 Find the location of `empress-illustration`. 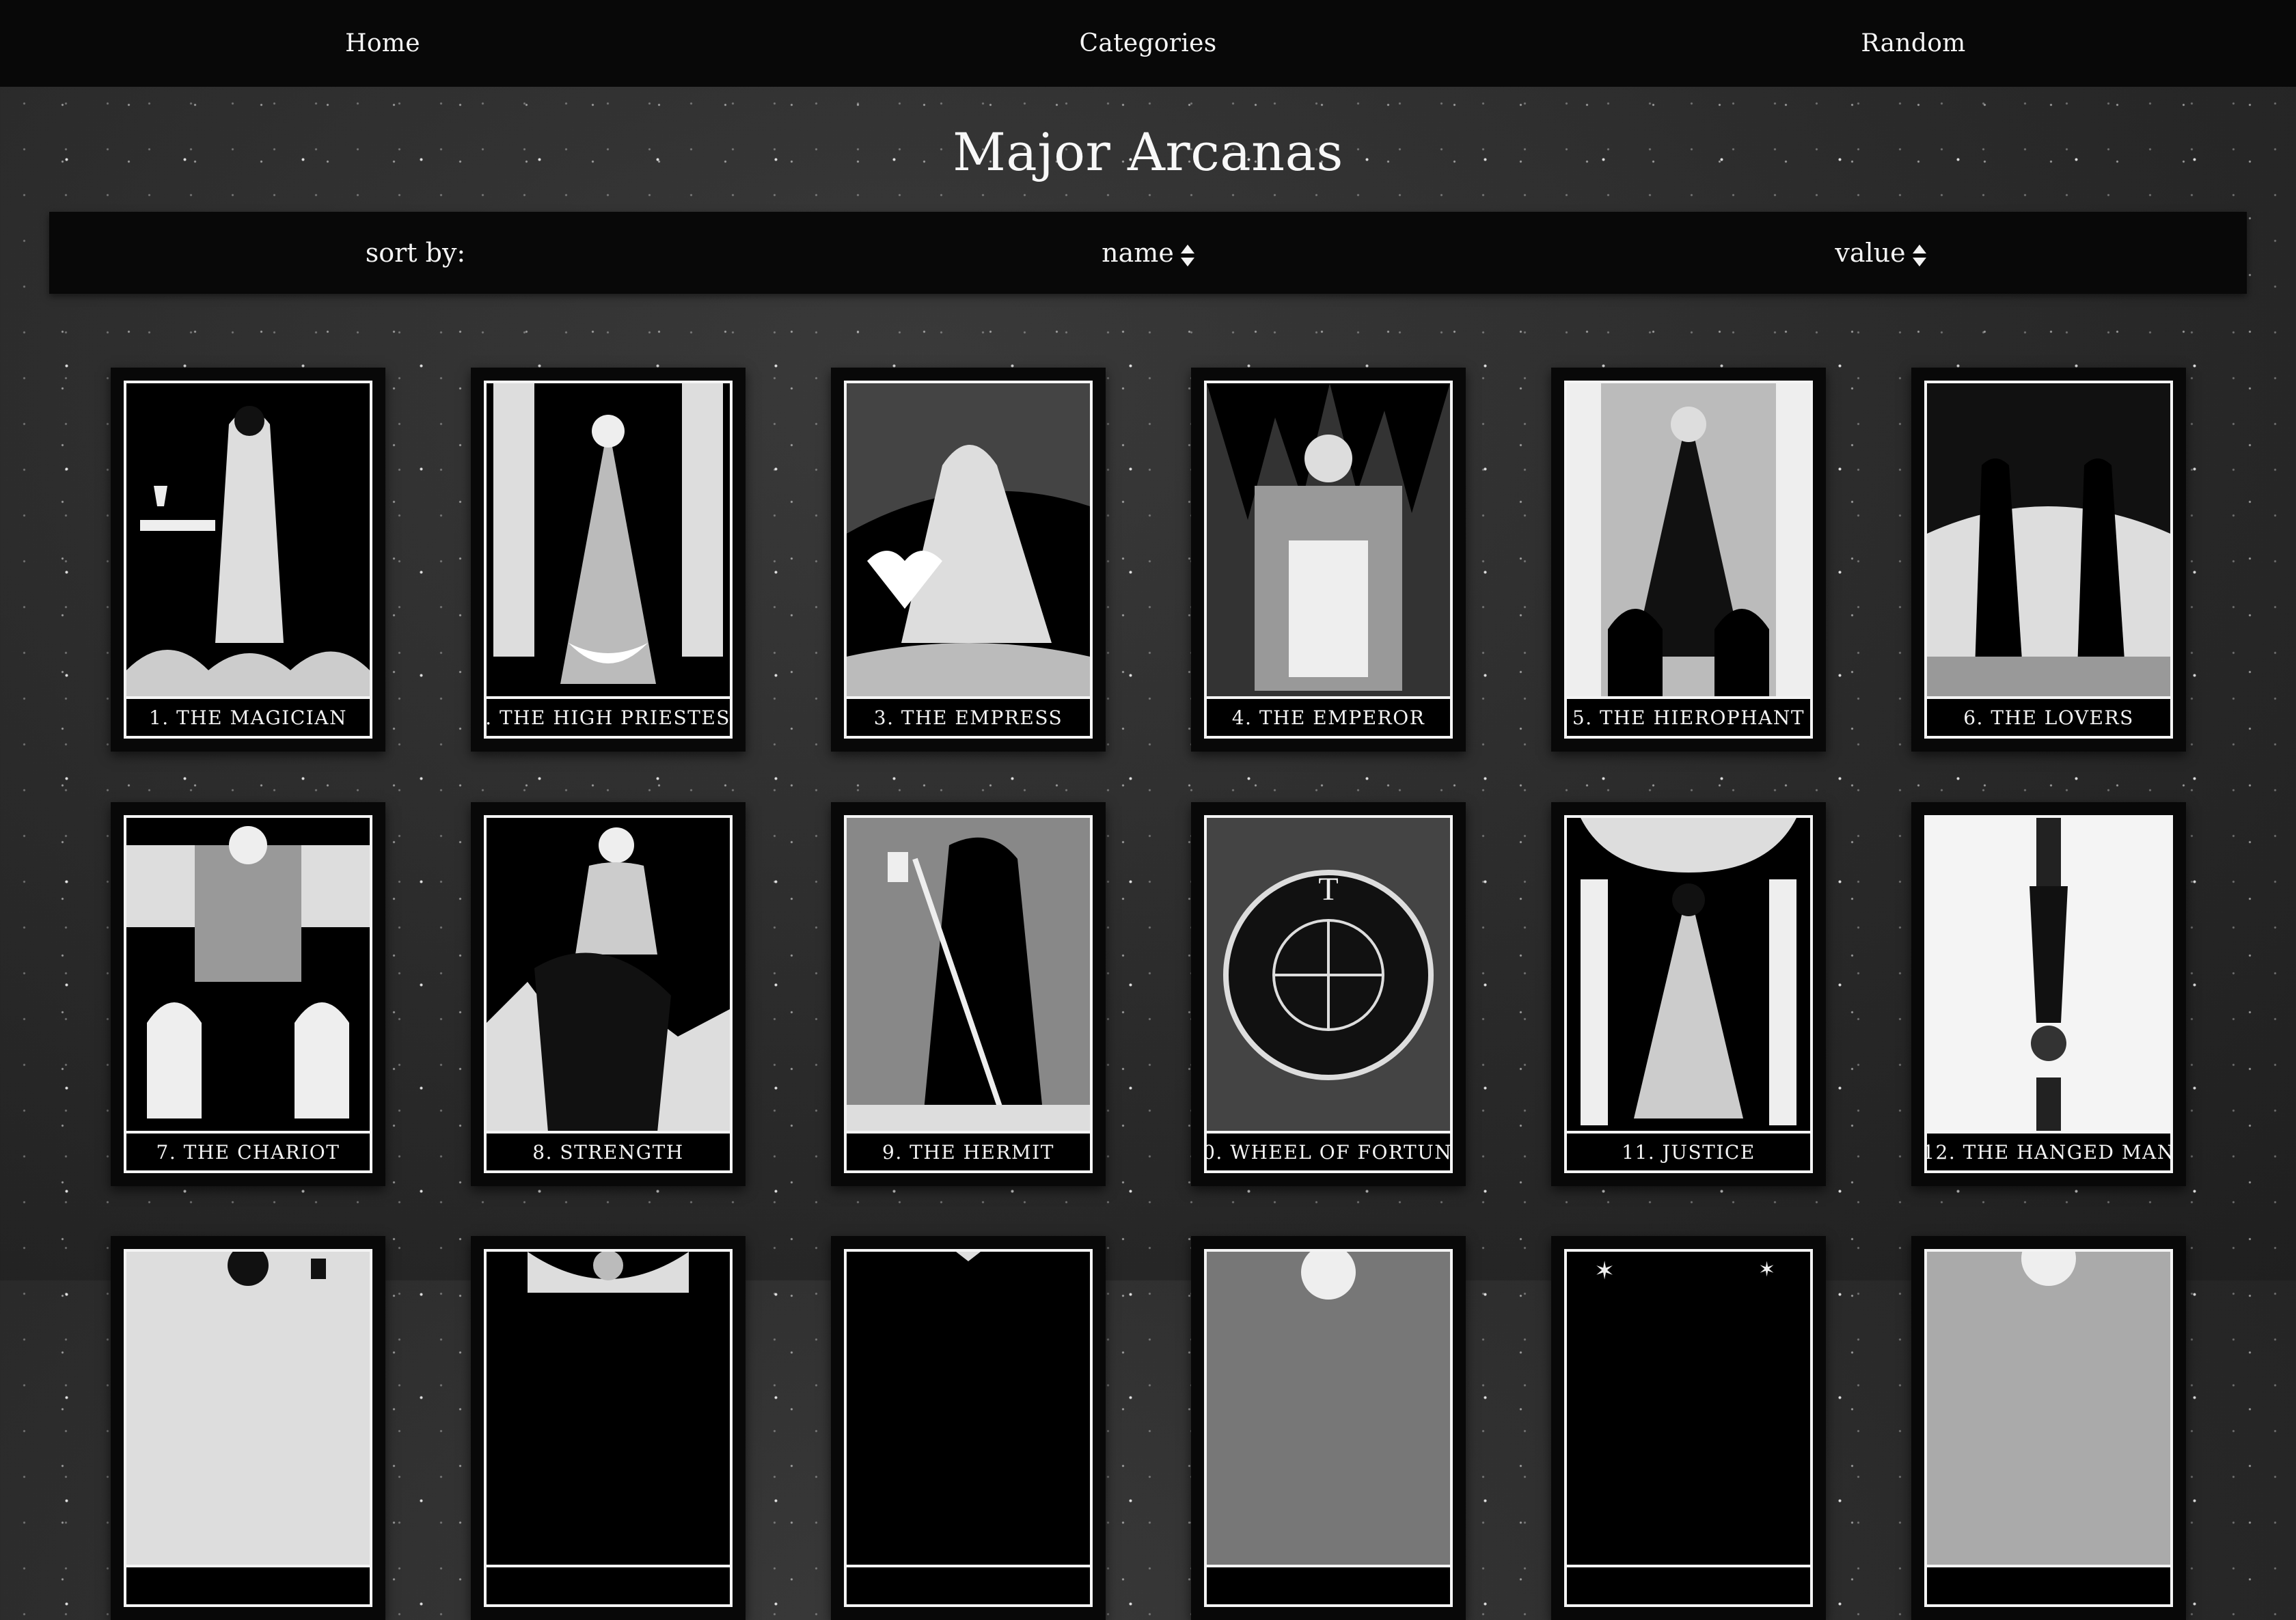

empress-illustration is located at coordinates (968, 541).